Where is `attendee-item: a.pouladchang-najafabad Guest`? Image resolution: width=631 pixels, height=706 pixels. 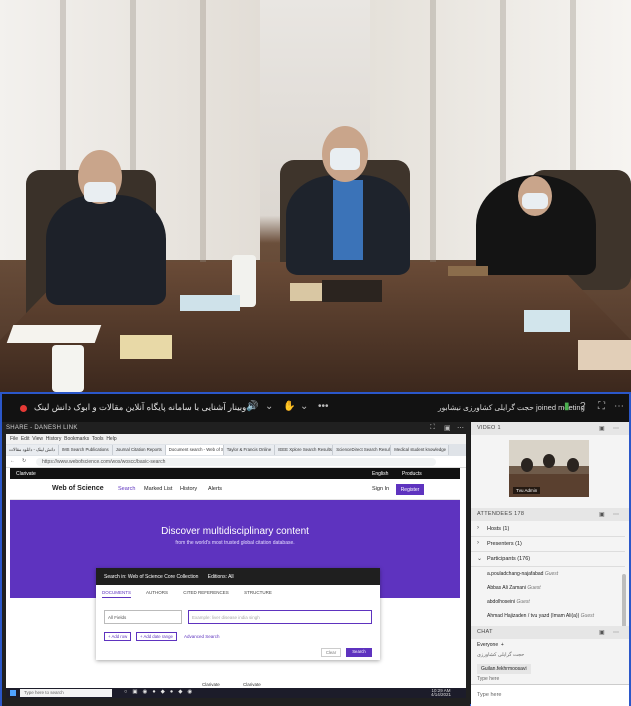 attendee-item: a.pouladchang-najafabad Guest is located at coordinates (548, 574).